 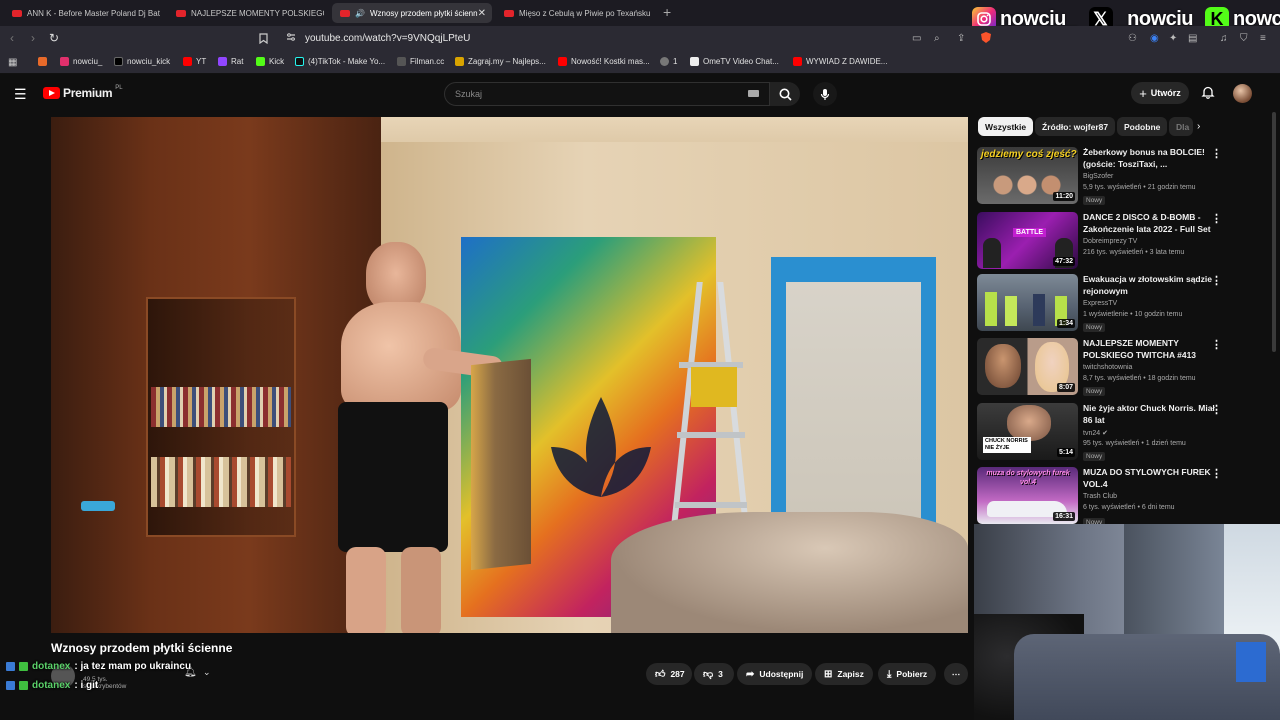 I want to click on bookmark-icon, so click(x=263, y=40).